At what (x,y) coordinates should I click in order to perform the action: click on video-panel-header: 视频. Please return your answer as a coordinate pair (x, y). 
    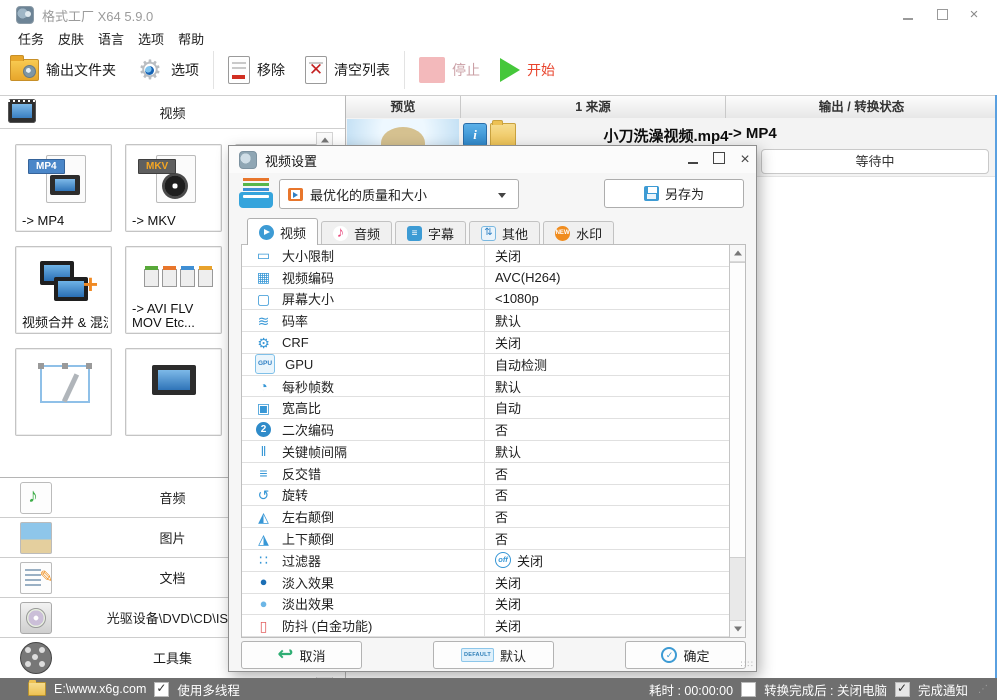
    Looking at the image, I should click on (172, 112).